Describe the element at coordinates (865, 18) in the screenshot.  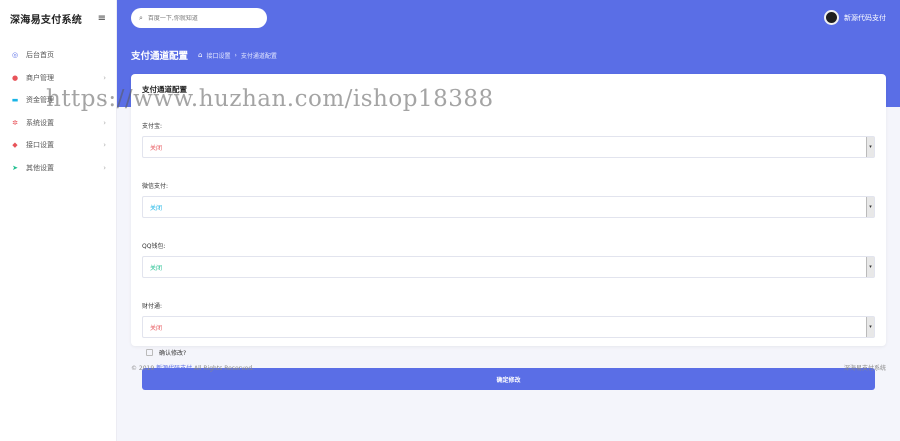
I see `user-name: 新源代码支付` at that location.